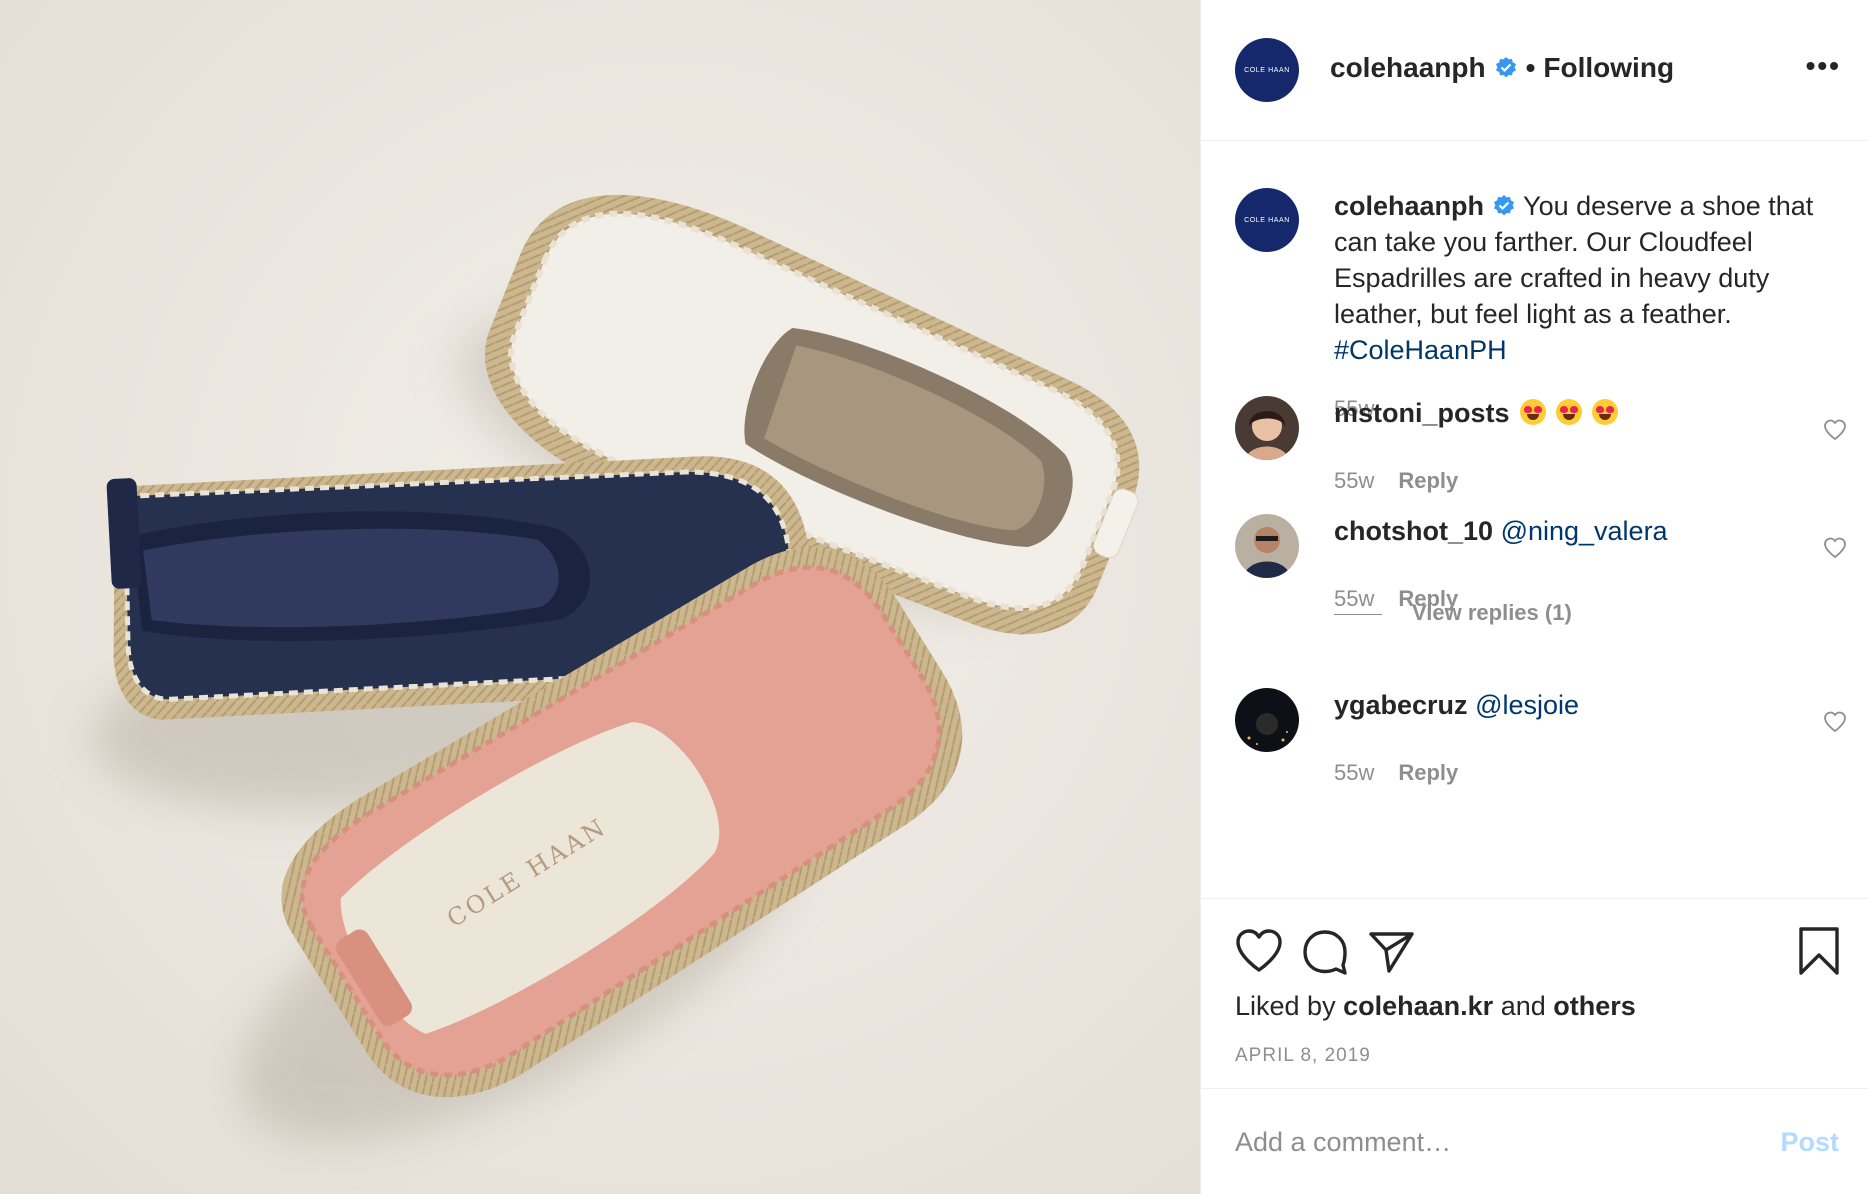 The image size is (1868, 1194). I want to click on comment-mention: @ning_valera, so click(1584, 531).